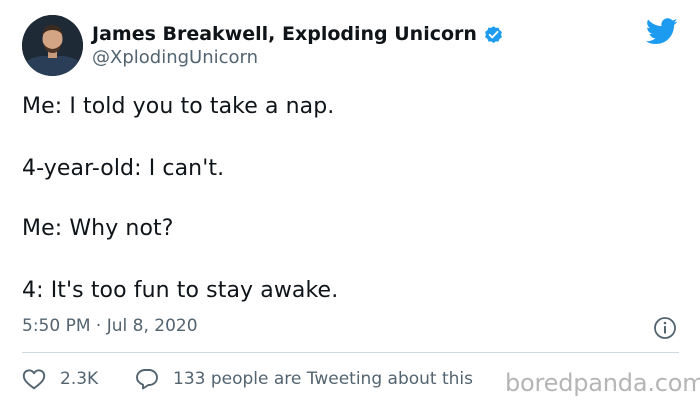 The height and width of the screenshot is (406, 700). I want to click on author-name-row: James Breakwell, Exploding Unicorn, so click(298, 34).